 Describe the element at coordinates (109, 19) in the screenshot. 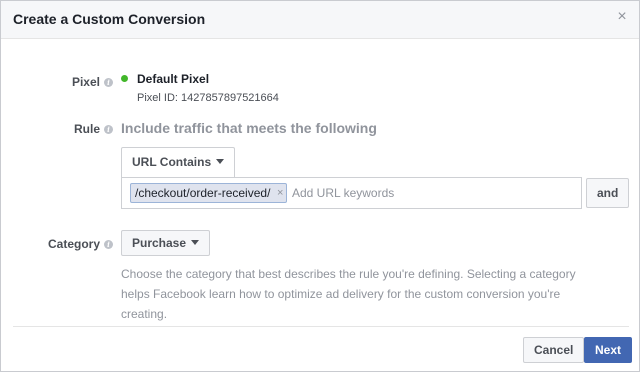

I see `dialog-title: Create a Custom Conversion` at that location.